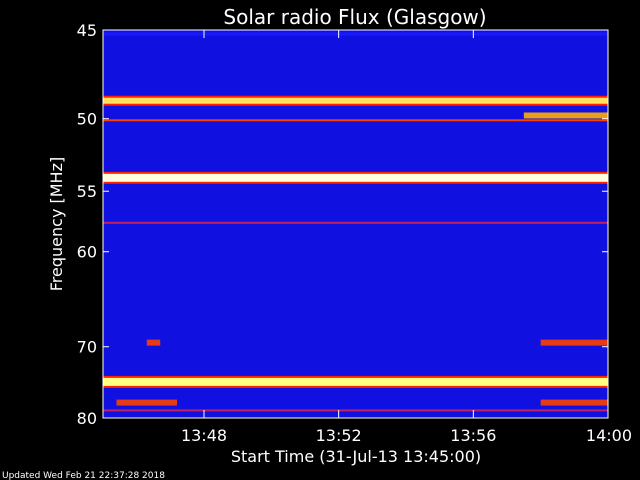  What do you see at coordinates (87, 252) in the screenshot?
I see `y-tick-label-3: 60` at bounding box center [87, 252].